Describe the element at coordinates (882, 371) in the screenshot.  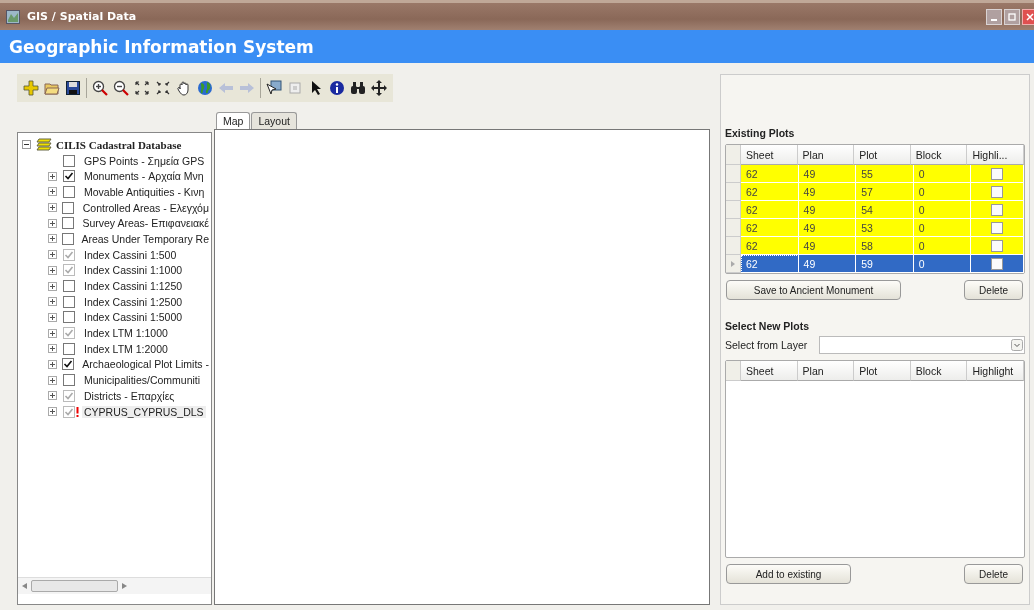
I see `column-header: Plot` at that location.